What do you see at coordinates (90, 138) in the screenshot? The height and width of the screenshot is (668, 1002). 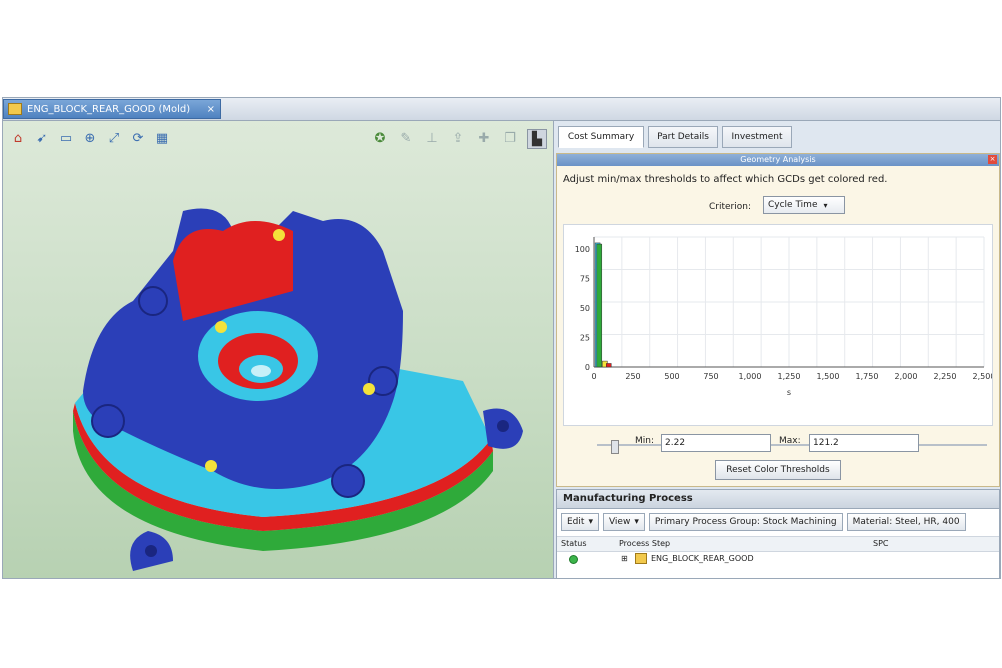 I see `zoom-icon: ⊕` at bounding box center [90, 138].